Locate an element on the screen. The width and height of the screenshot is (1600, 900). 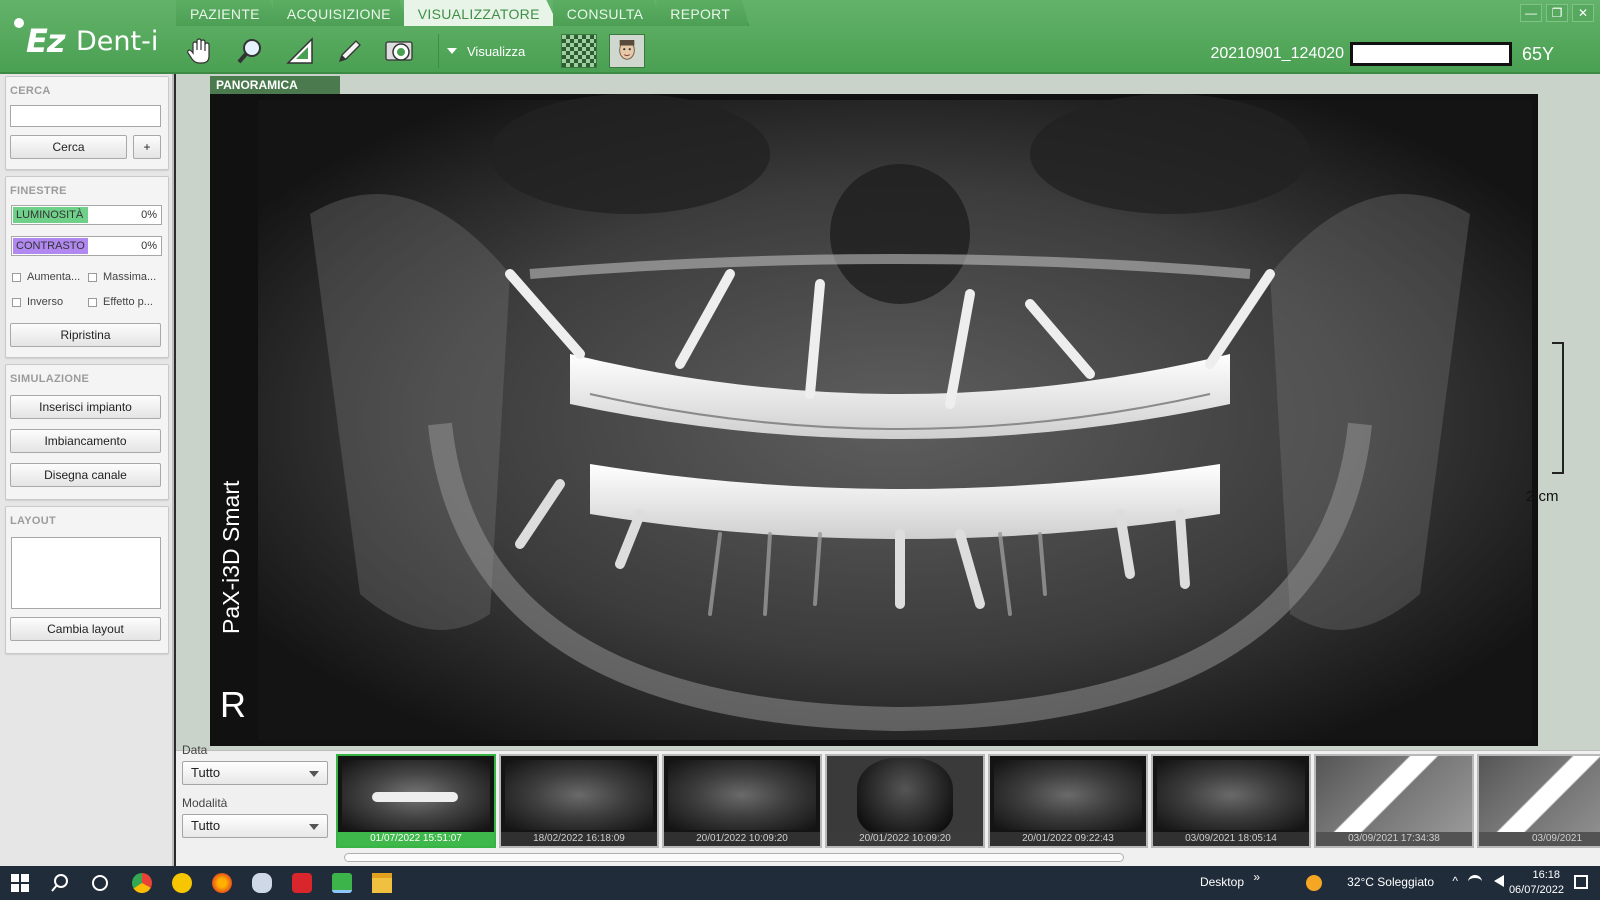
thumbnail-caption: 20/01/2022 10:09:20 is located at coordinates (905, 839).